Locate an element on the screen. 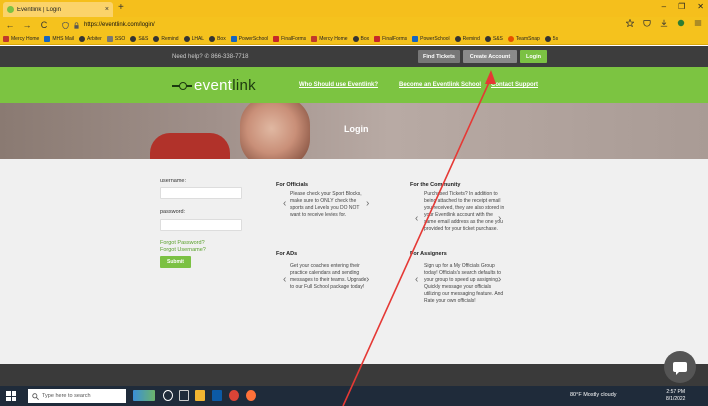 Image resolution: width=708 pixels, height=406 pixels. create-account-button: Create Account is located at coordinates (490, 56).